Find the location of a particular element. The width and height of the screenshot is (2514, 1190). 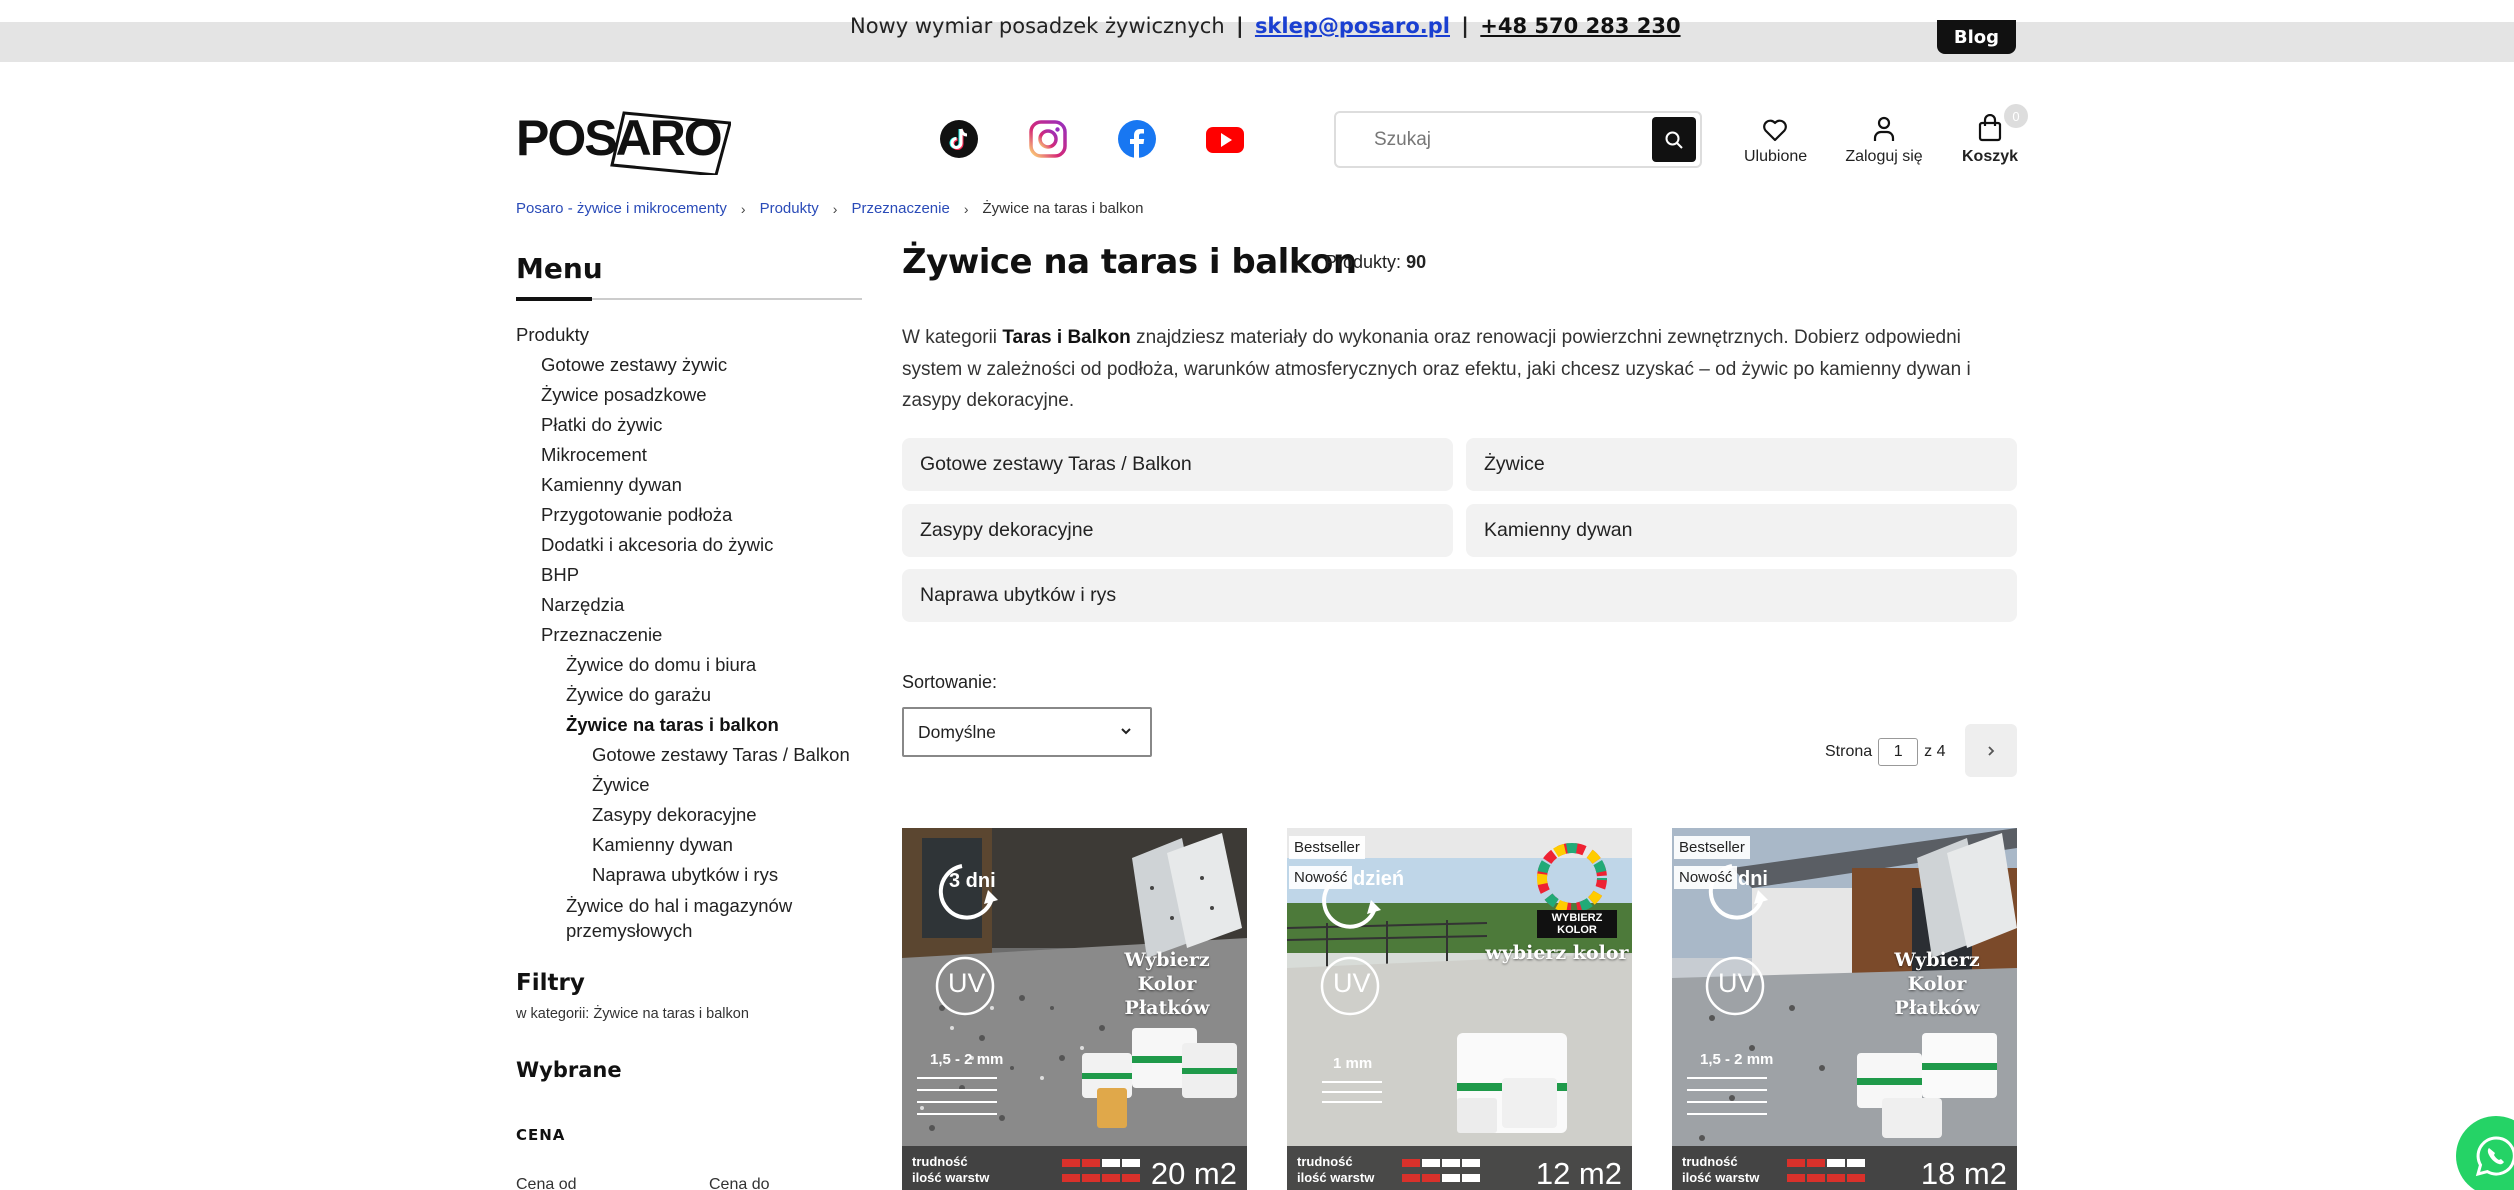

sidebar-item: Mikrocement is located at coordinates (691, 455).